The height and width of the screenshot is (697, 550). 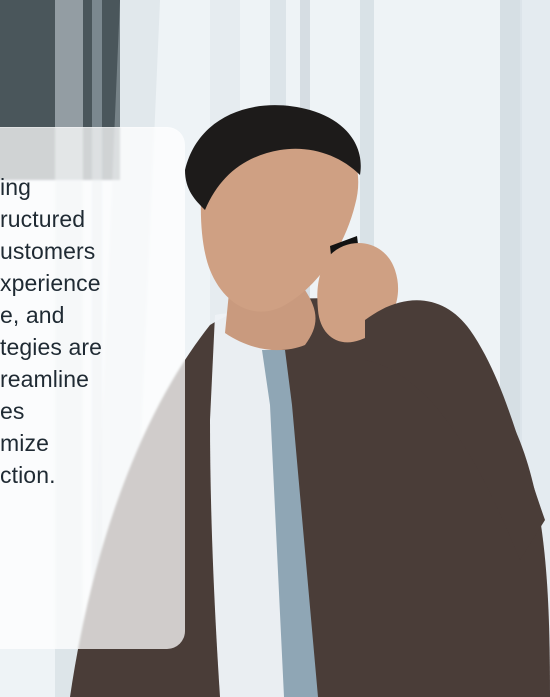 What do you see at coordinates (45, 379) in the screenshot?
I see `callout-line: reamline` at bounding box center [45, 379].